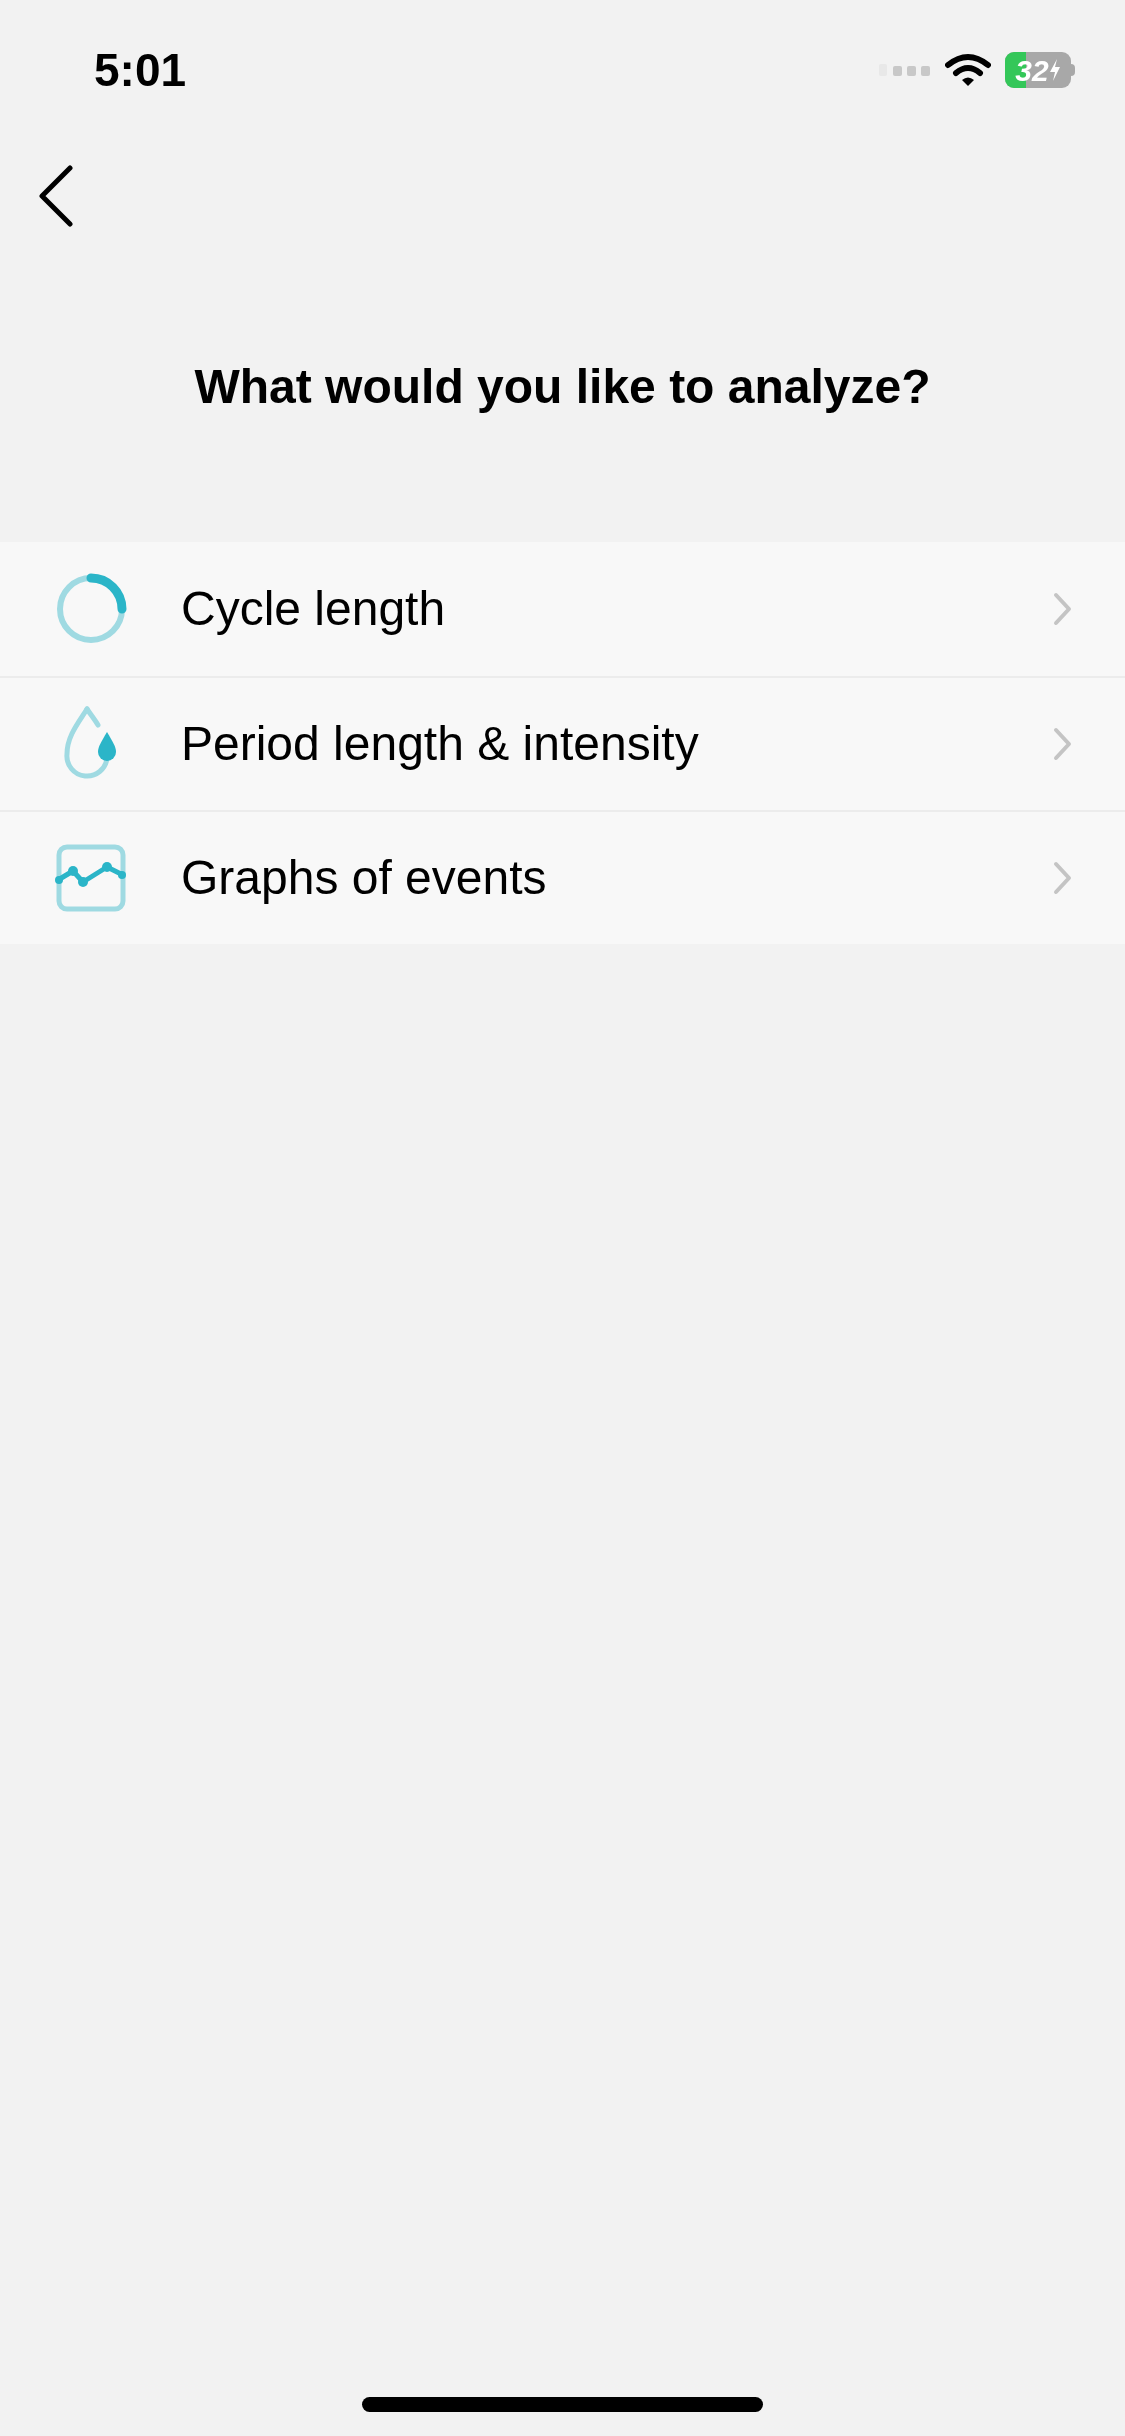  I want to click on chart-icon, so click(91, 878).